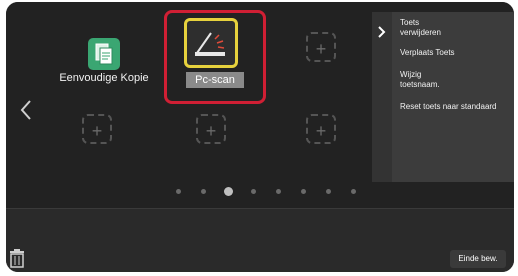 Image resolution: width=518 pixels, height=276 pixels. Describe the element at coordinates (456, 107) in the screenshot. I see `menu-item-reset-key: Reset toets naar standaard` at that location.